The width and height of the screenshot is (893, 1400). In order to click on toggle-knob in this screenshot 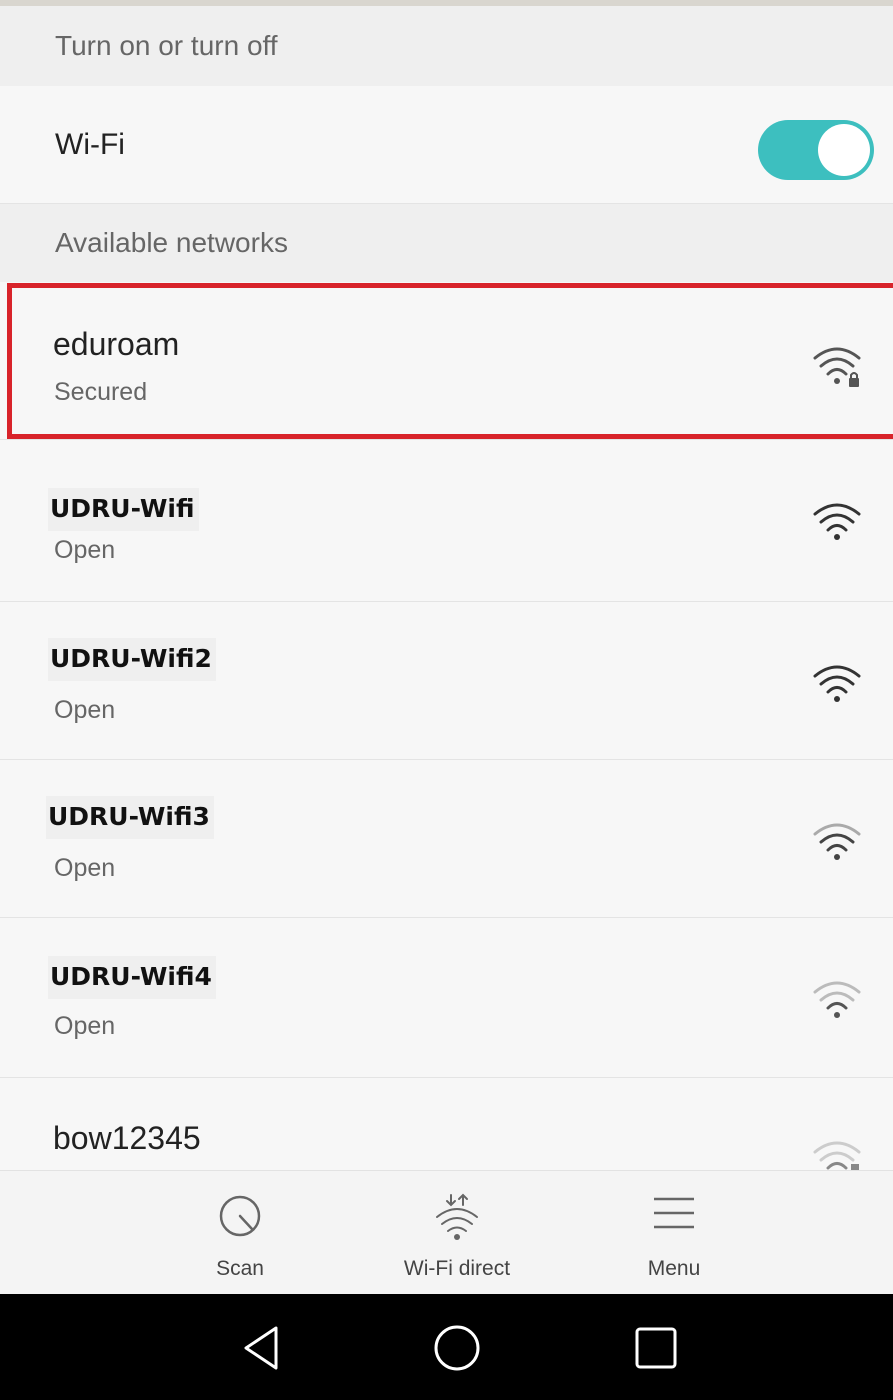, I will do `click(844, 150)`.